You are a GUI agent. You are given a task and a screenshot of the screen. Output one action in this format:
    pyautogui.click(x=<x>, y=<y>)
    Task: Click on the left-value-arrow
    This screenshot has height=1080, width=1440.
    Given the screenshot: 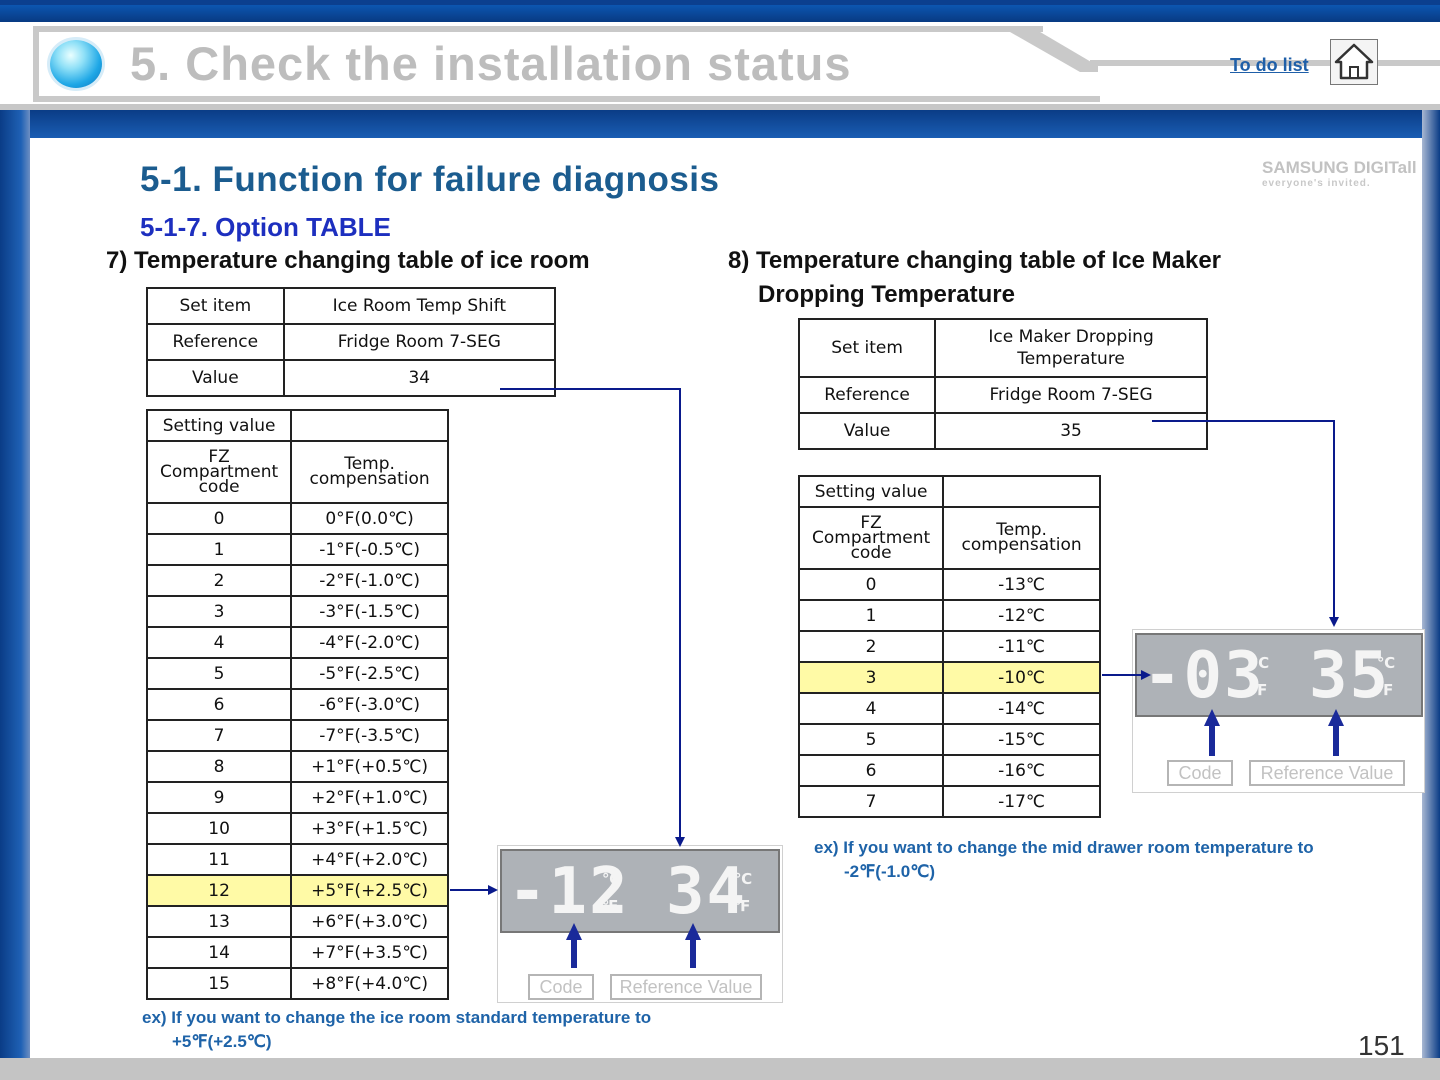 What is the action you would take?
    pyautogui.click(x=592, y=617)
    